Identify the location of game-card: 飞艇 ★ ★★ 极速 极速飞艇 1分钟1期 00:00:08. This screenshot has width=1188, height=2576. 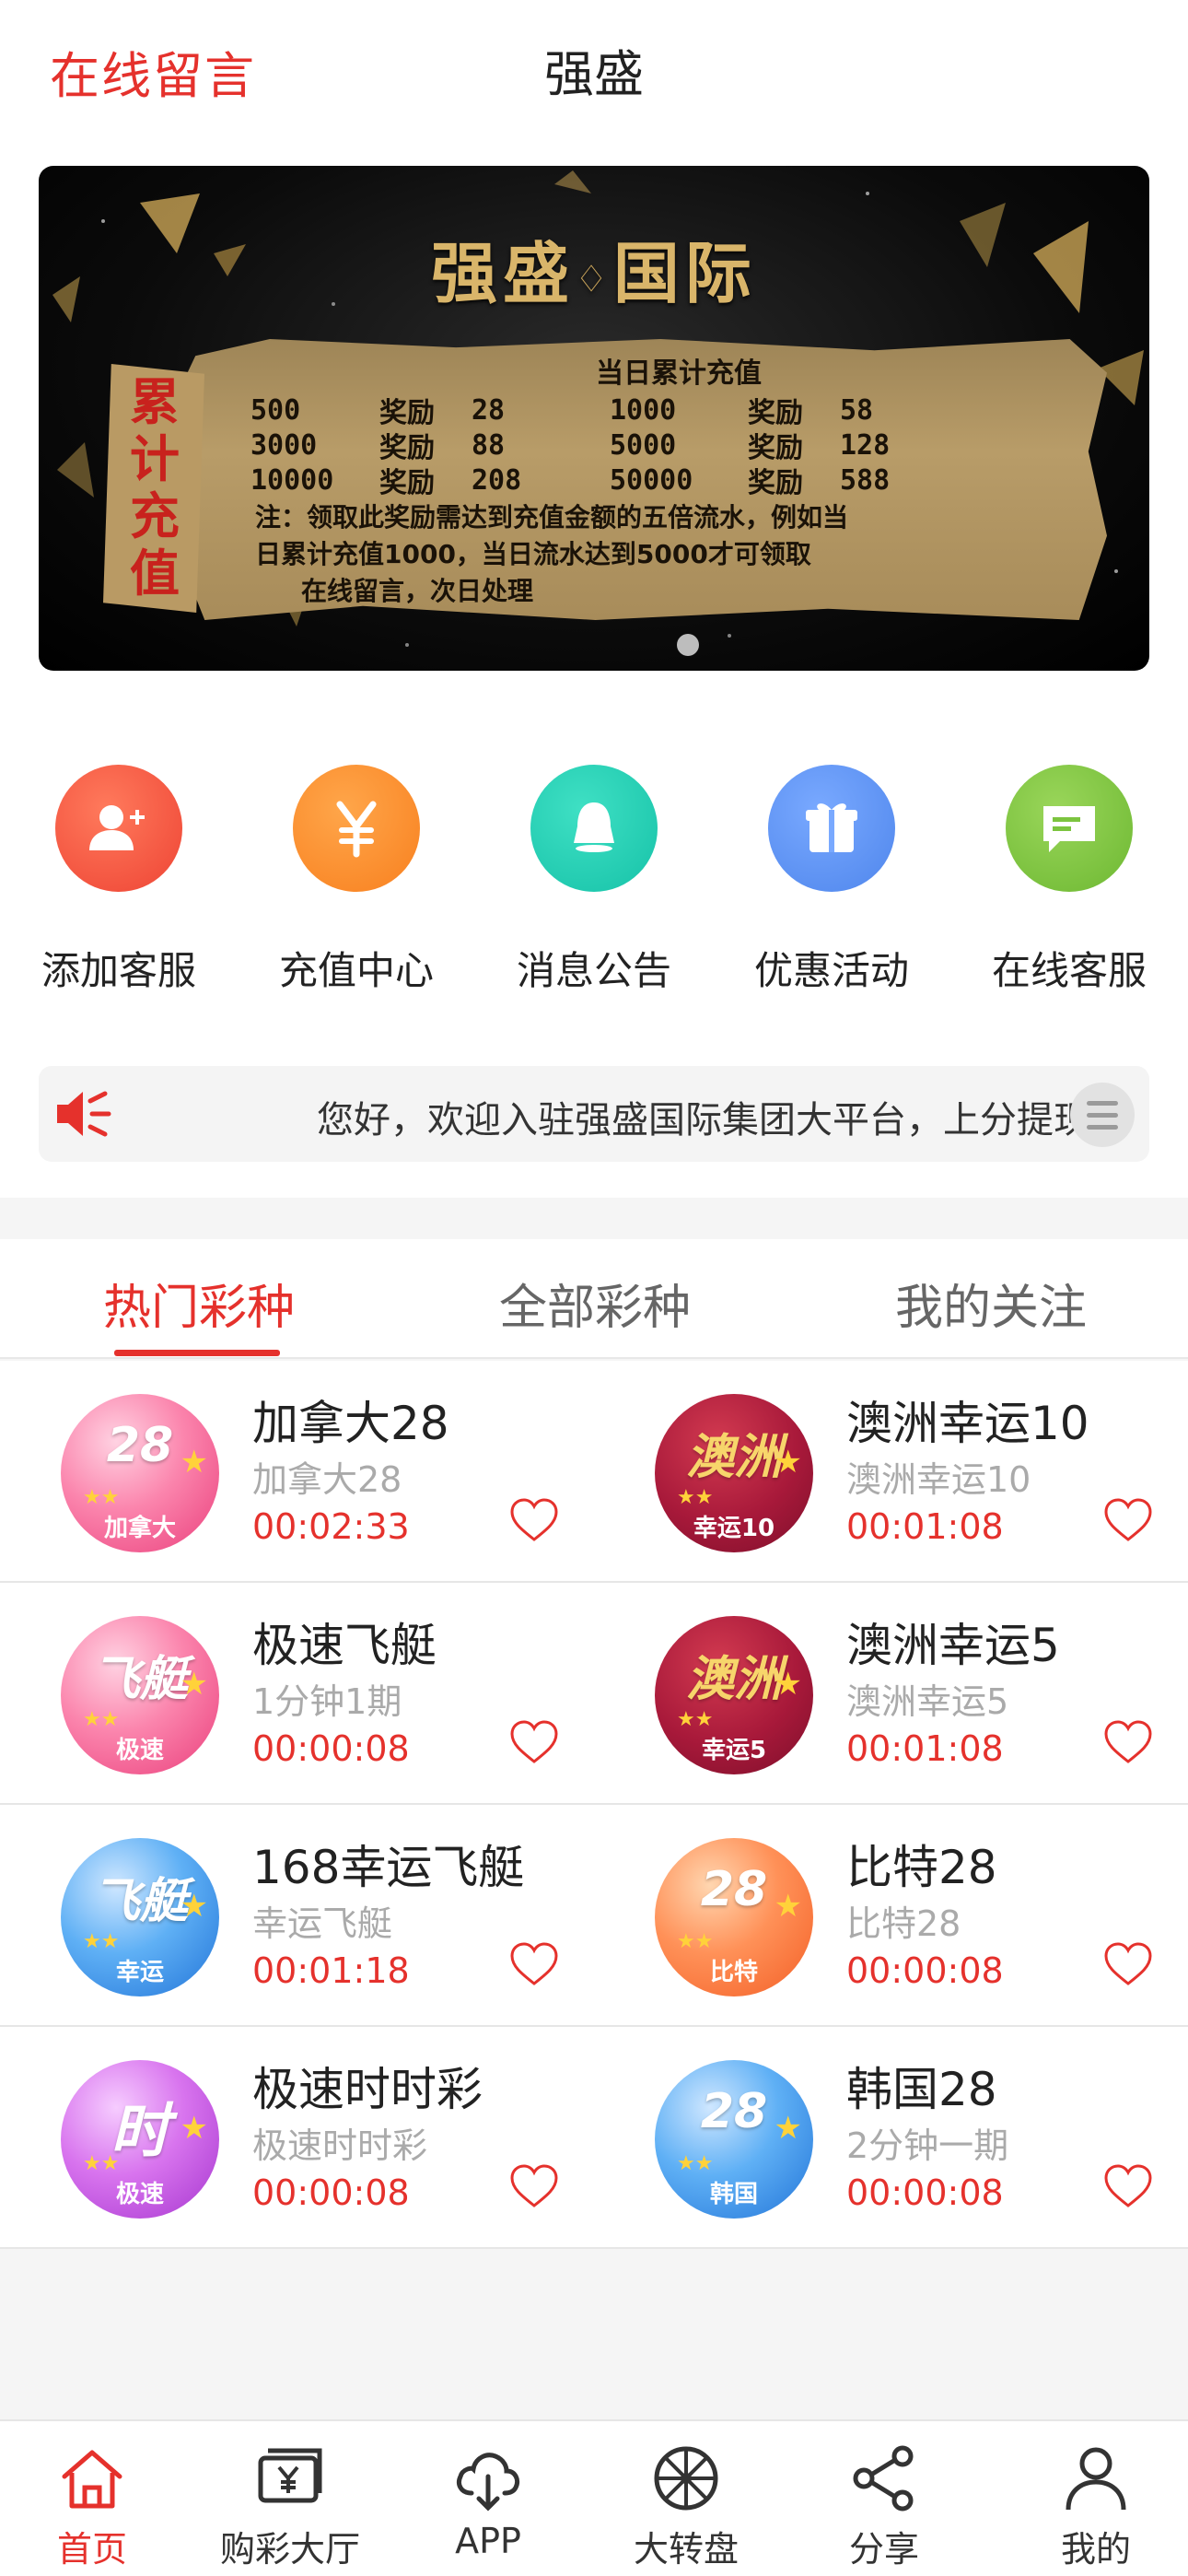
(297, 1693).